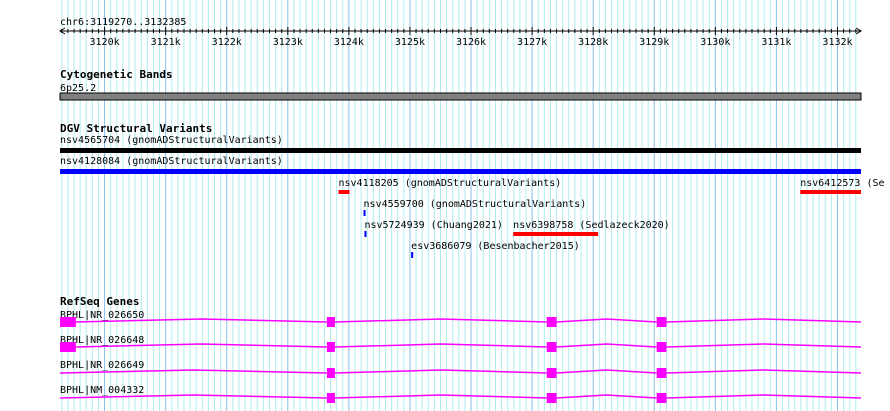 The width and height of the screenshot is (890, 411). What do you see at coordinates (136, 128) in the screenshot?
I see `dgv-track-title: DGV Structural Variants` at bounding box center [136, 128].